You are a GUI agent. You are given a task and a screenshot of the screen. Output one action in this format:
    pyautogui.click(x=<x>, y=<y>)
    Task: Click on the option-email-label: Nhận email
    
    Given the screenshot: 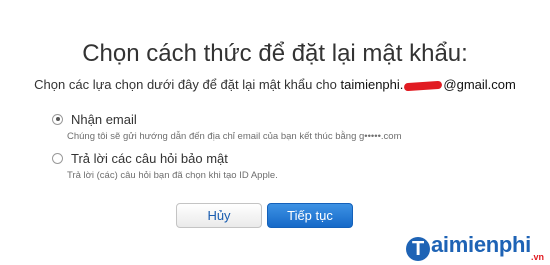 What is the action you would take?
    pyautogui.click(x=104, y=119)
    